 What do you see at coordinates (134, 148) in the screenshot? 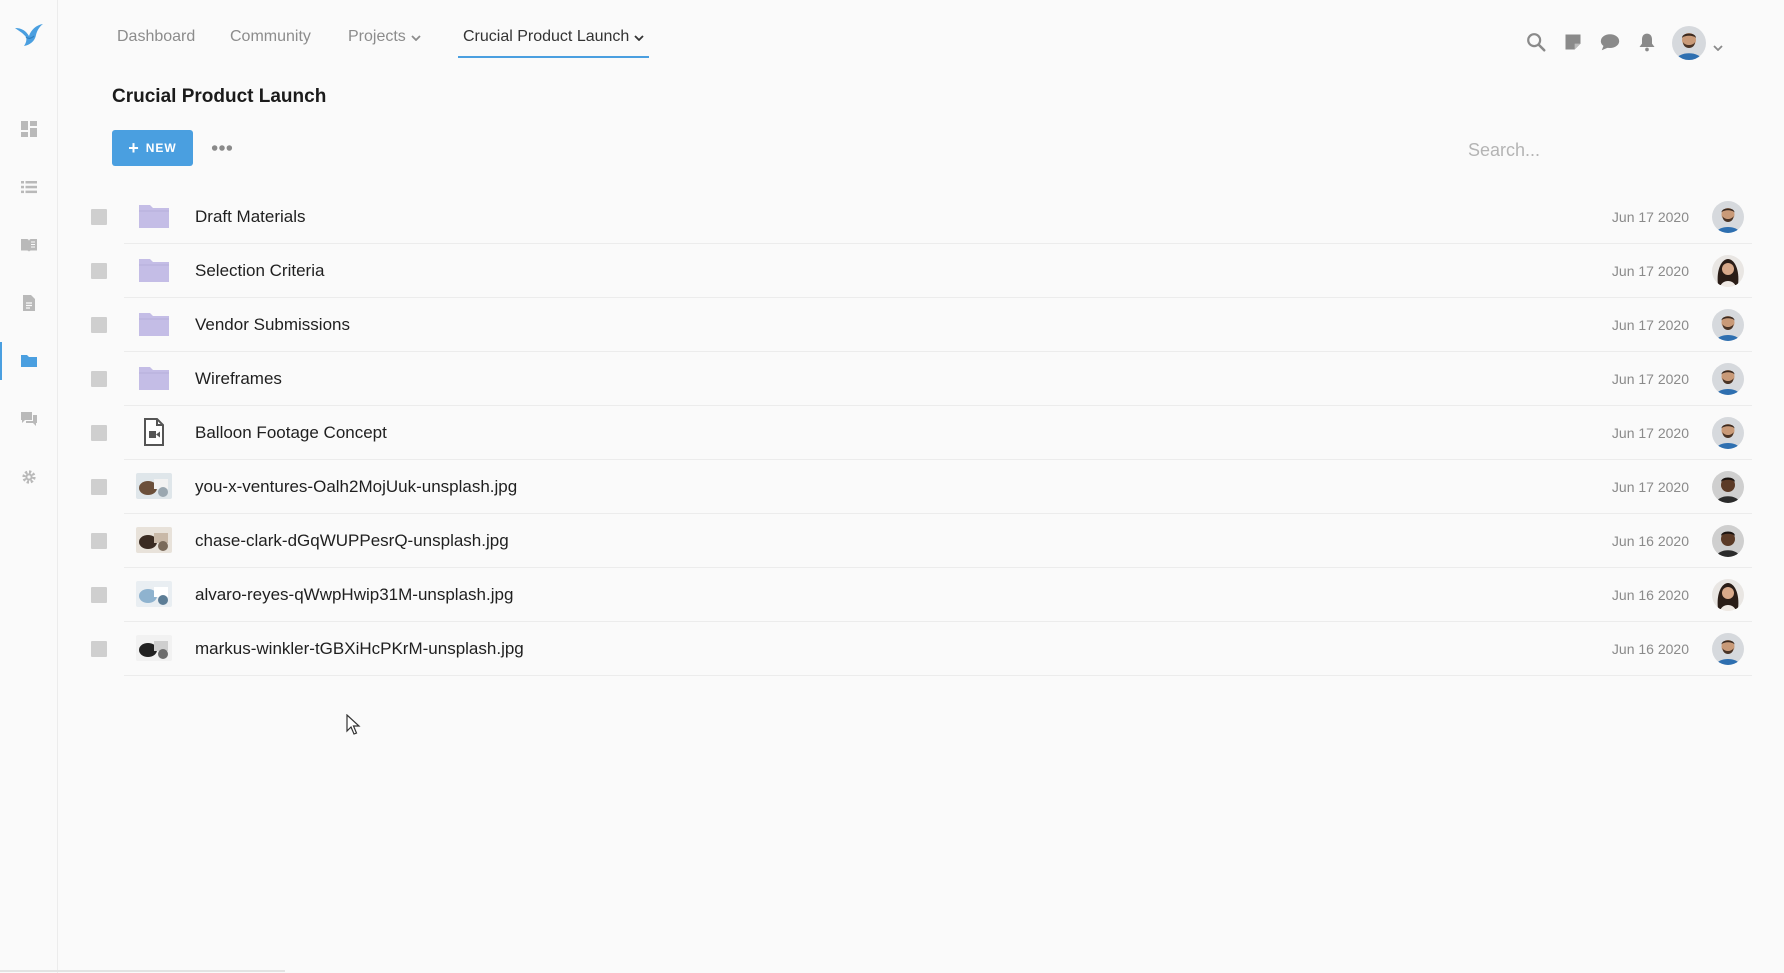
I see `plus-icon: +` at bounding box center [134, 148].